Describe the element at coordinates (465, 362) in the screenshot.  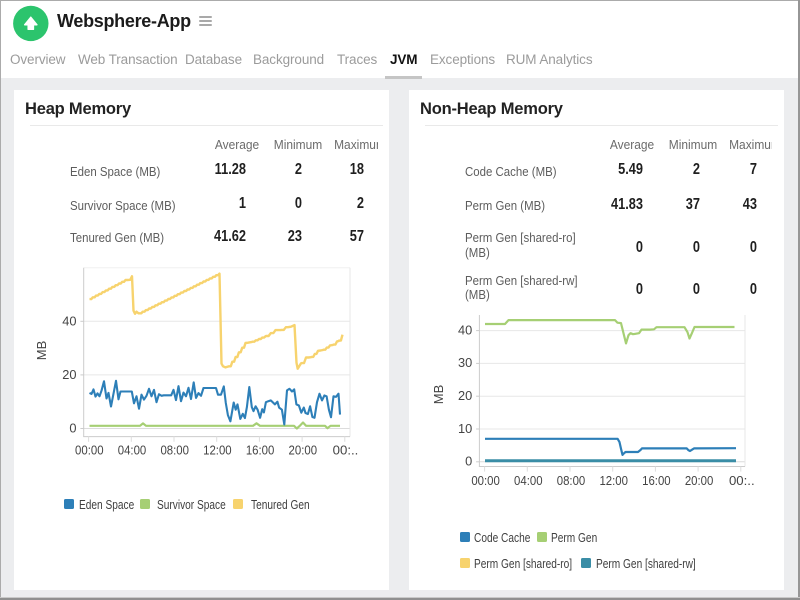
I see `svg-text: 30` at that location.